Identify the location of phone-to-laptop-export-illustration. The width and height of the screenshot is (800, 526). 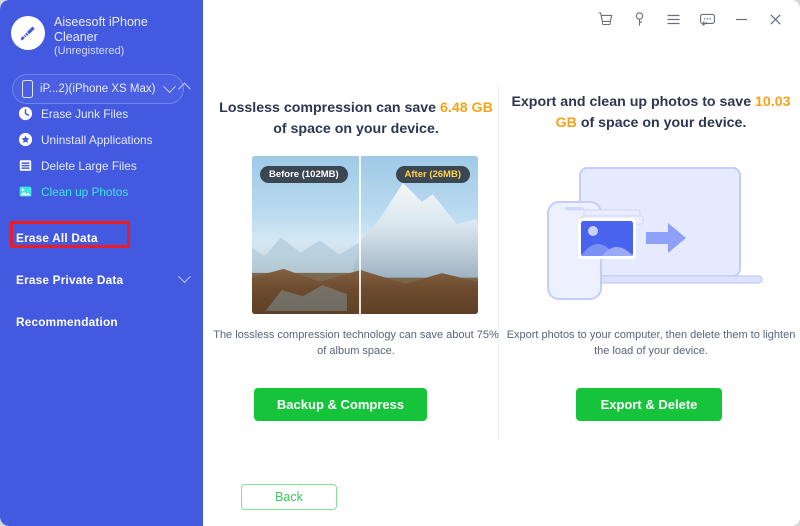
(654, 235).